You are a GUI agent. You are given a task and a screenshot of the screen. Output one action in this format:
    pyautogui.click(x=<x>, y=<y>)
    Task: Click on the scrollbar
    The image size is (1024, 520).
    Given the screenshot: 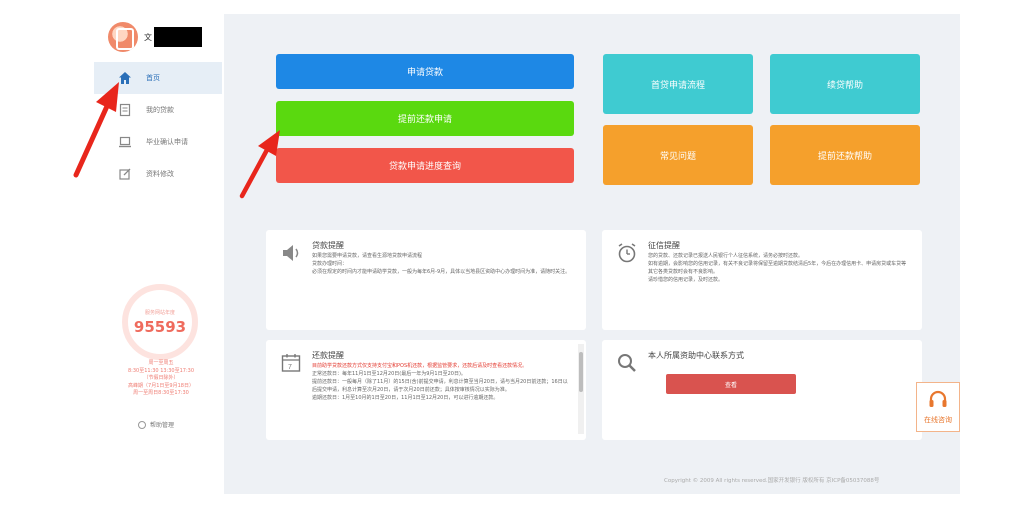 What is the action you would take?
    pyautogui.click(x=581, y=389)
    